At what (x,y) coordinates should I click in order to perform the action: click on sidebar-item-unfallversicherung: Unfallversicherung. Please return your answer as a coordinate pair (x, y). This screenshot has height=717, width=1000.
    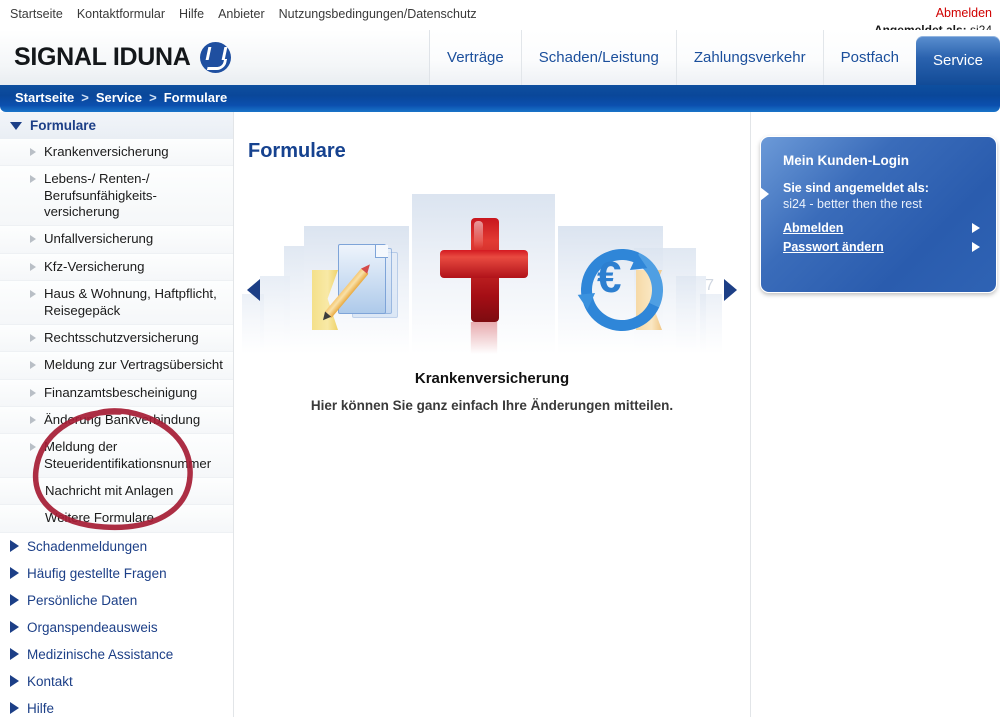
    Looking at the image, I should click on (116, 240).